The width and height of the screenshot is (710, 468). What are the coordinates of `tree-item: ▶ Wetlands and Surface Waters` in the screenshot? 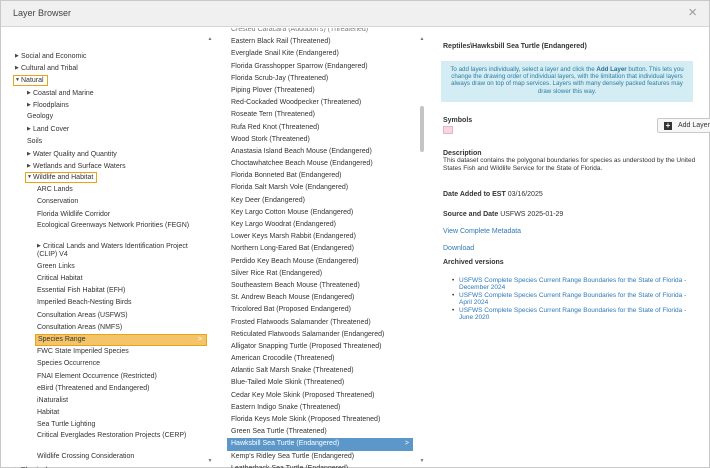 It's located at (112, 166).